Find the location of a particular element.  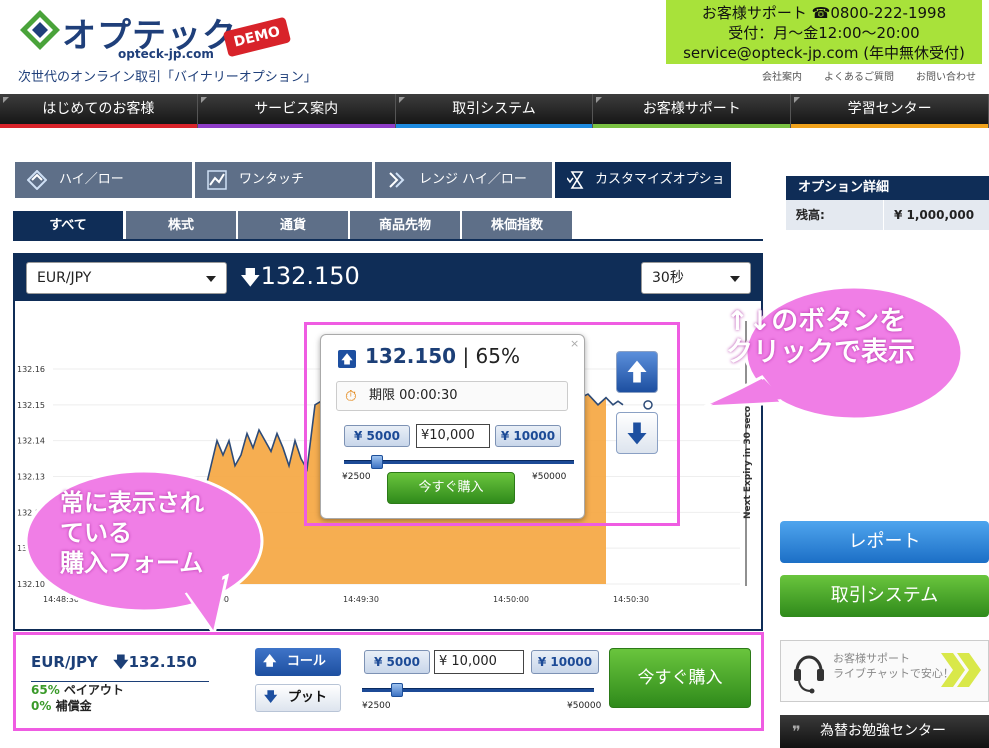

report-button: レポート is located at coordinates (884, 542).